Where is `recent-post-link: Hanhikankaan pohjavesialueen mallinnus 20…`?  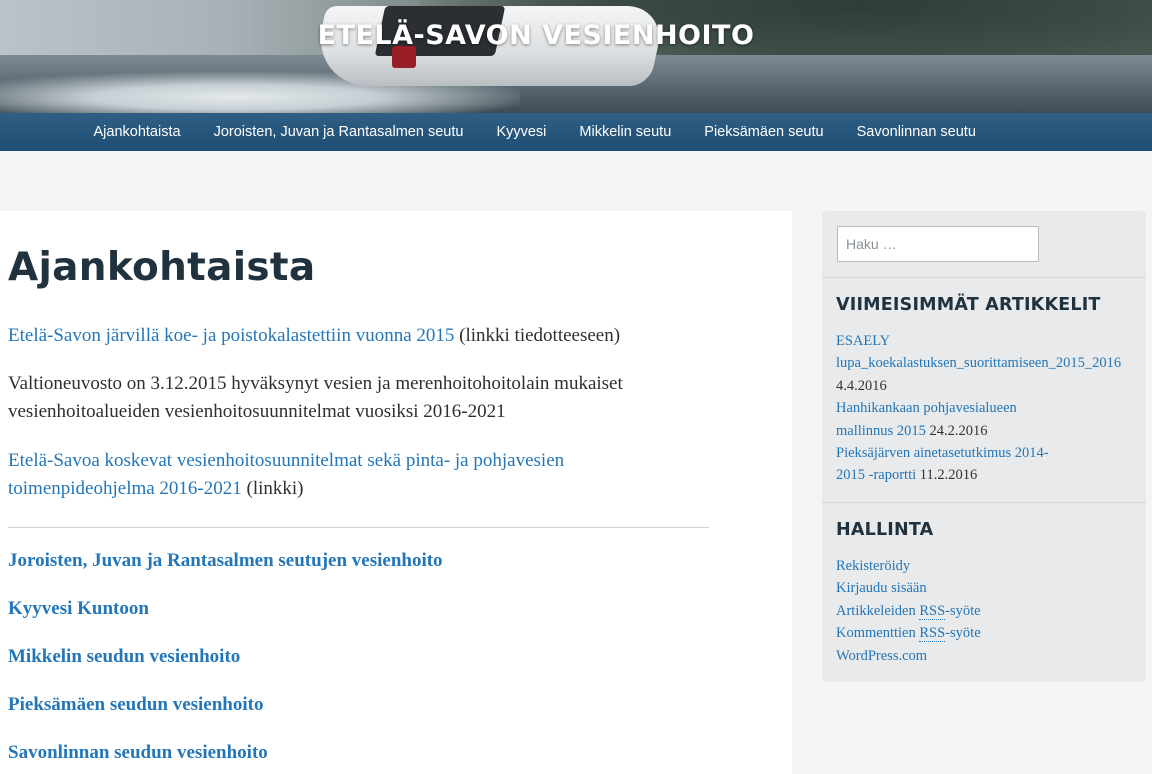
recent-post-link: Hanhikankaan pohjavesialueen mallinnus 20… is located at coordinates (926, 419).